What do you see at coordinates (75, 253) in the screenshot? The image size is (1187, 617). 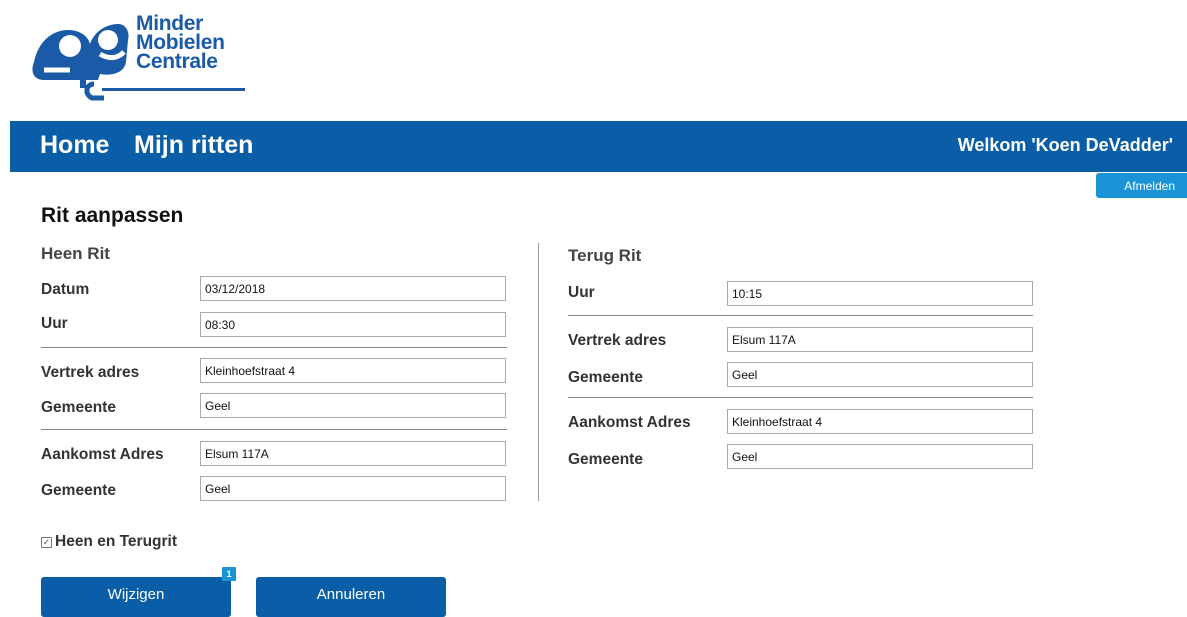 I see `heen-rit-title: Heen Rit` at bounding box center [75, 253].